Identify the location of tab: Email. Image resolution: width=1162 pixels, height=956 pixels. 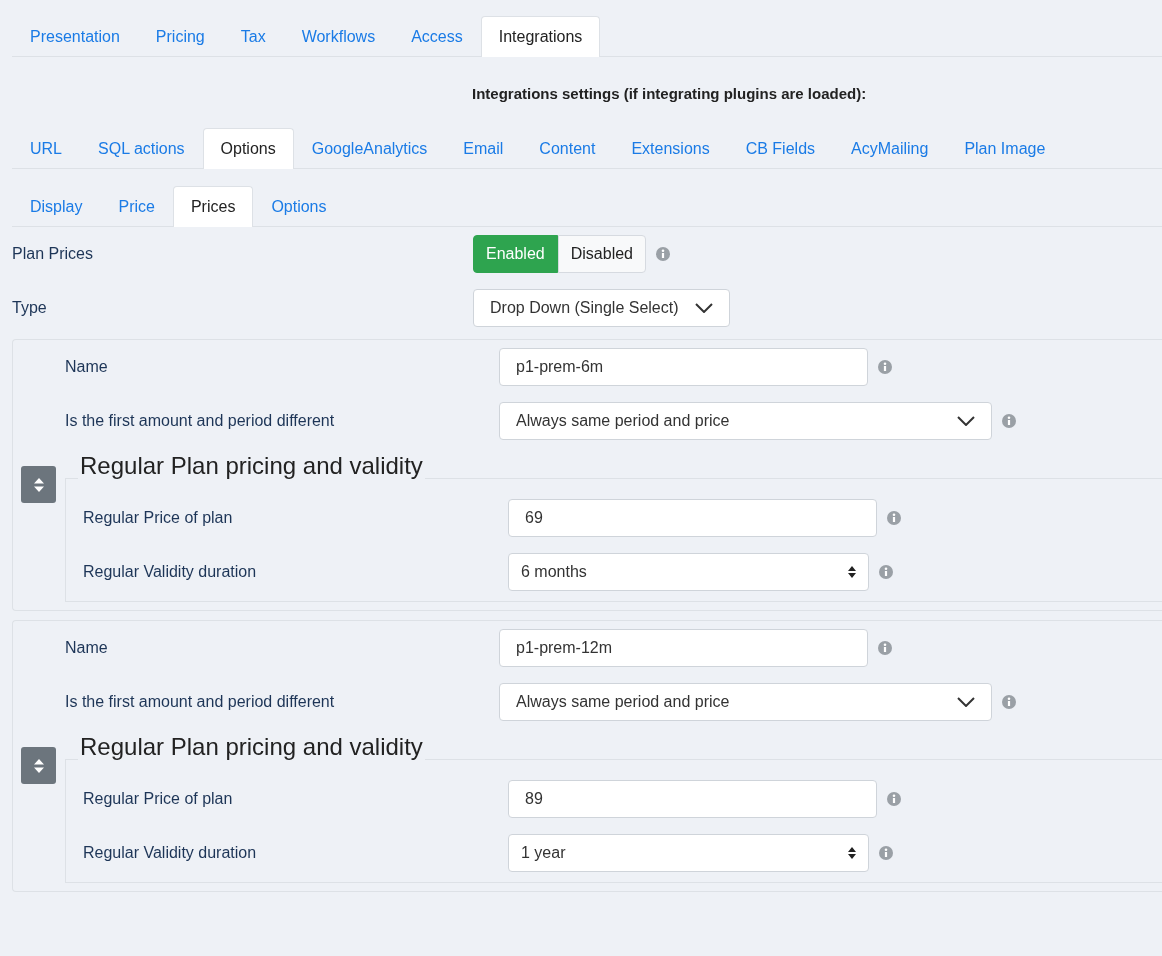
(483, 148).